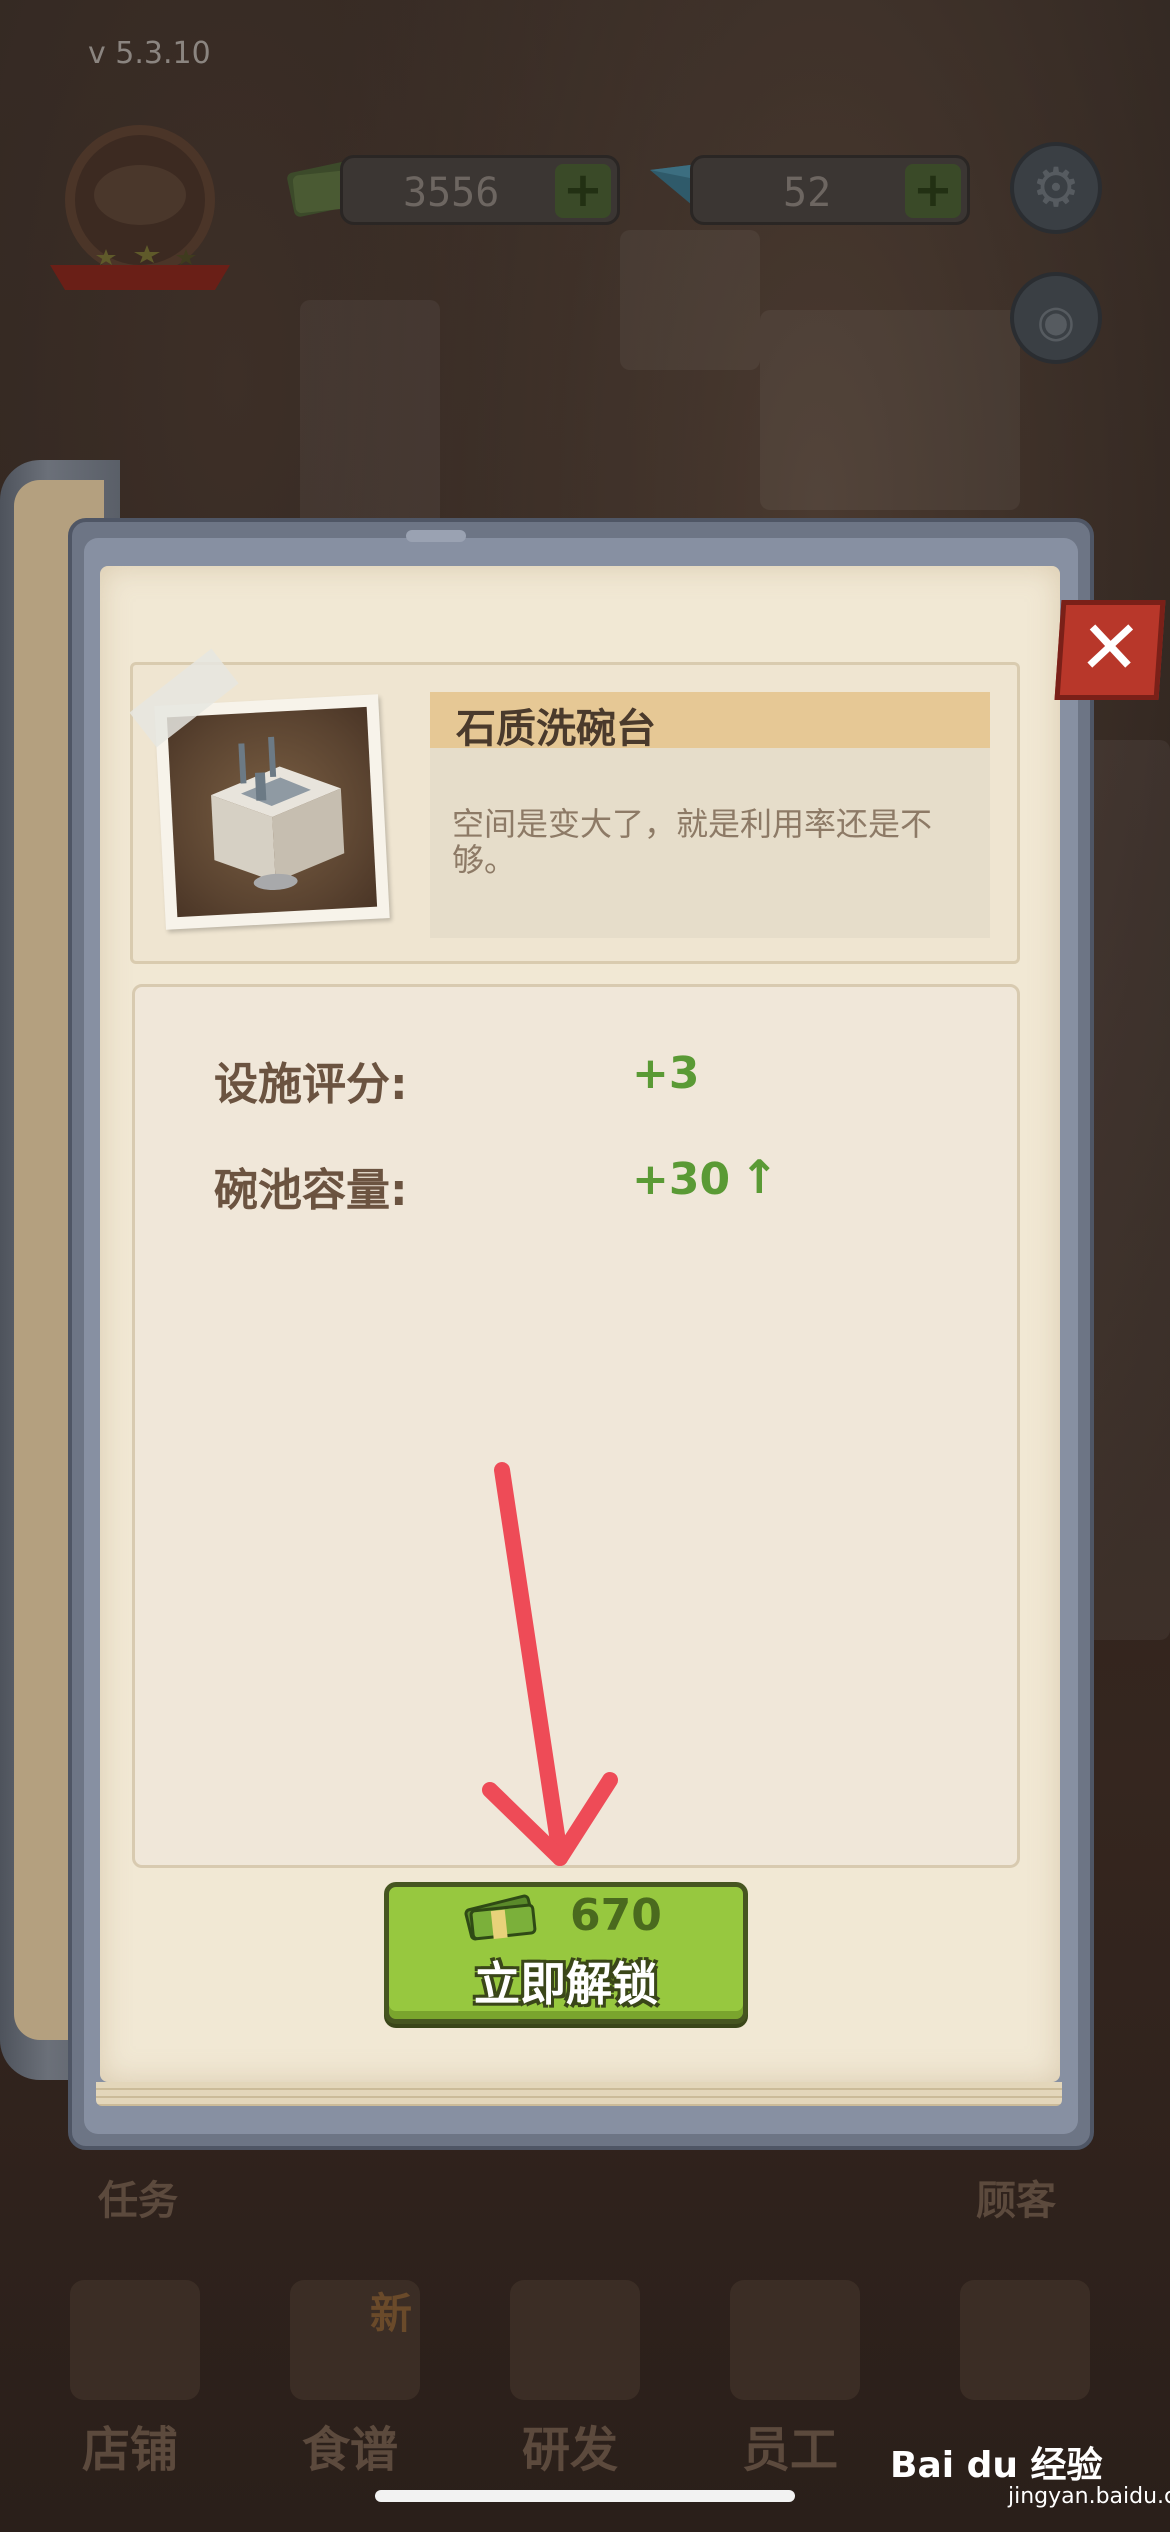  Describe the element at coordinates (692, 842) in the screenshot. I see `item-description: 空间是变大了，就是利用率还是不够。` at that location.